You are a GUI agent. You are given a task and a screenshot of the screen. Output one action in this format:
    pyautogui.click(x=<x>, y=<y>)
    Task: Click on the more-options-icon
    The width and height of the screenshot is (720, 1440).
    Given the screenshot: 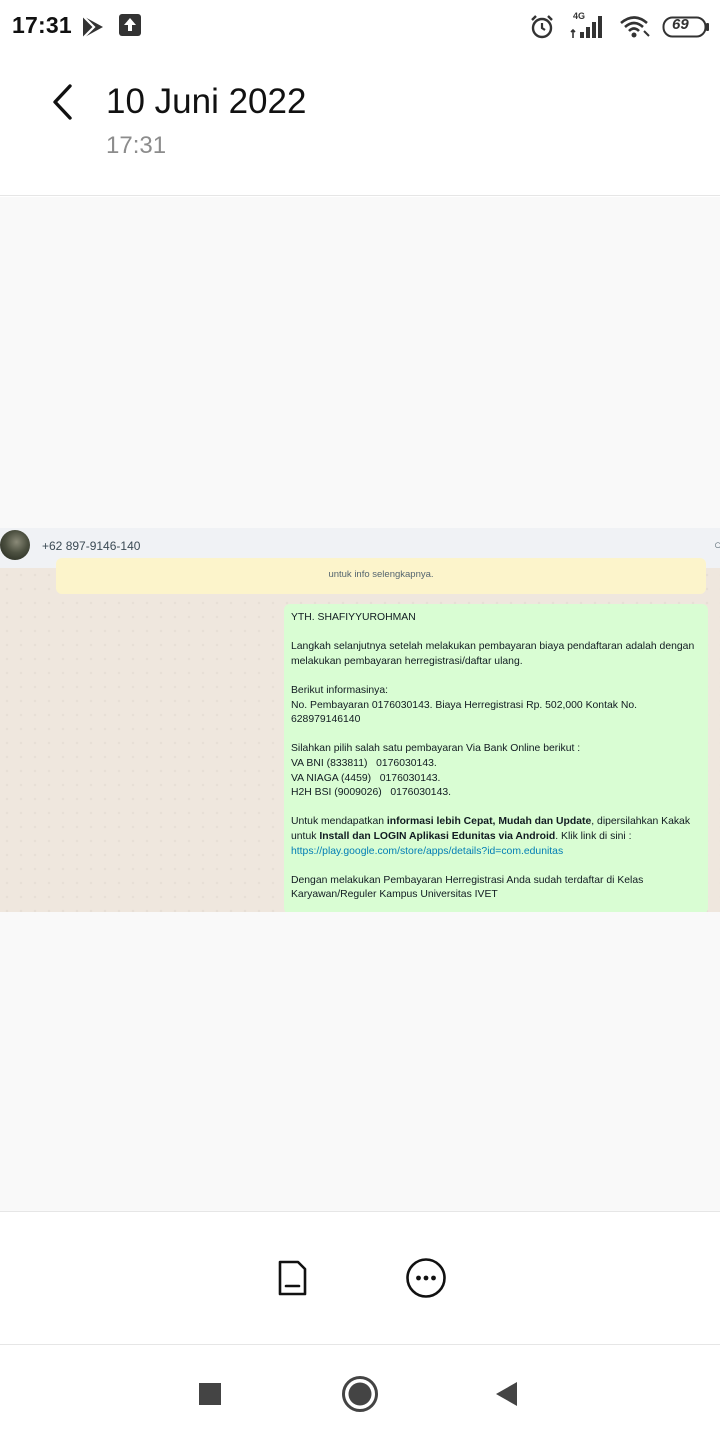 What is the action you would take?
    pyautogui.click(x=426, y=1278)
    